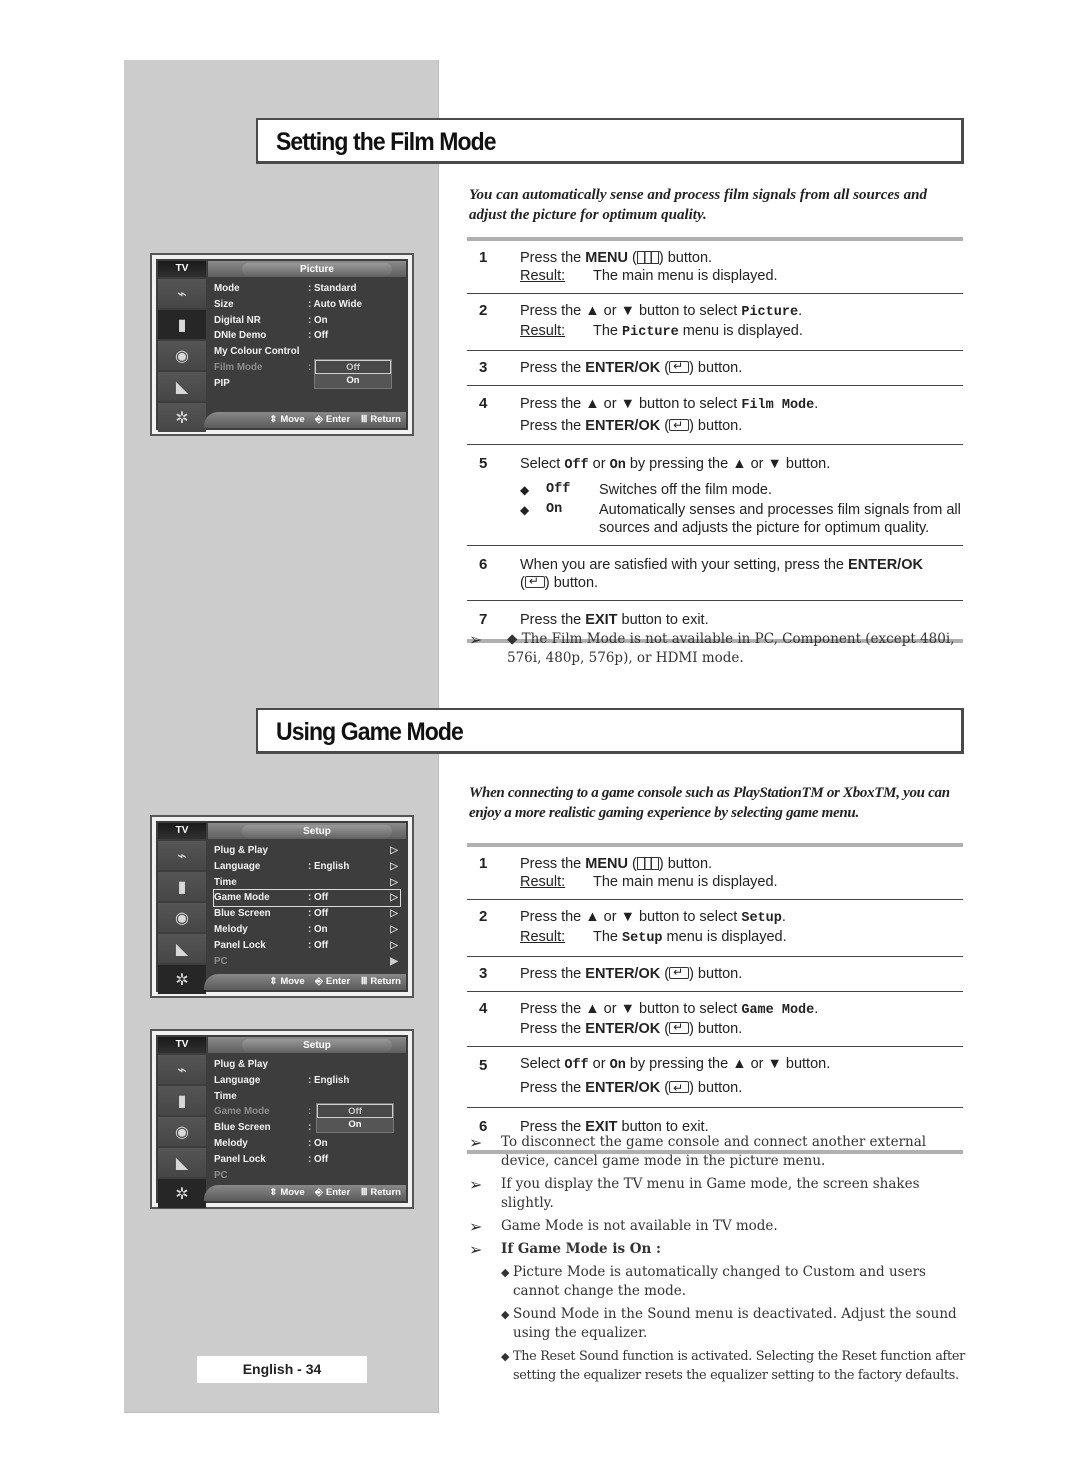 This screenshot has width=1080, height=1473. What do you see at coordinates (394, 961) in the screenshot?
I see `chevron-right-icon: ▶` at bounding box center [394, 961].